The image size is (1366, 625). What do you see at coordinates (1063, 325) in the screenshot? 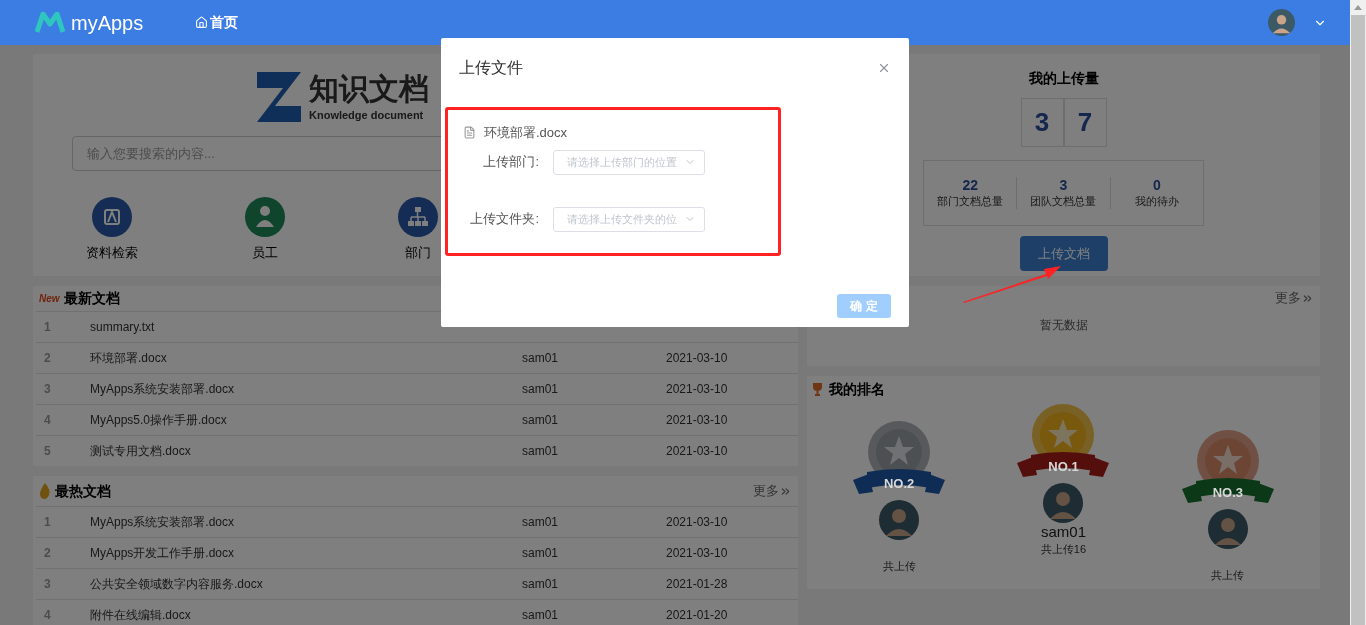
I see `empty-message: 暂无数据` at bounding box center [1063, 325].